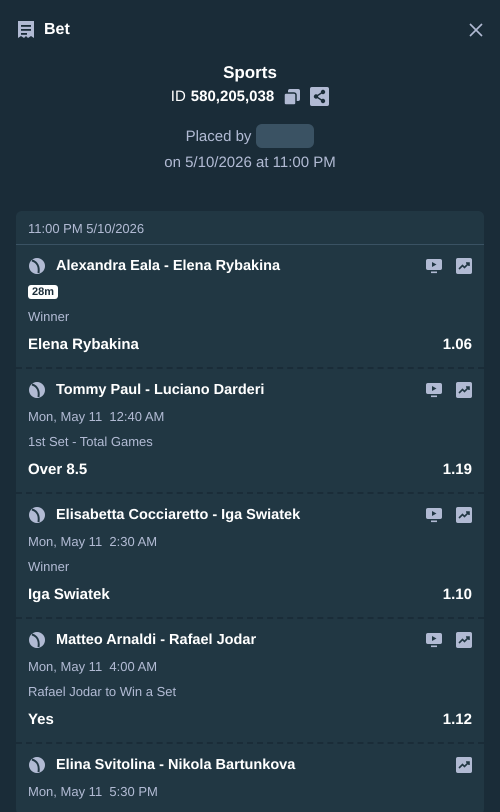 This screenshot has width=500, height=812. I want to click on market-name: 1st Set - Total Games, so click(91, 441).